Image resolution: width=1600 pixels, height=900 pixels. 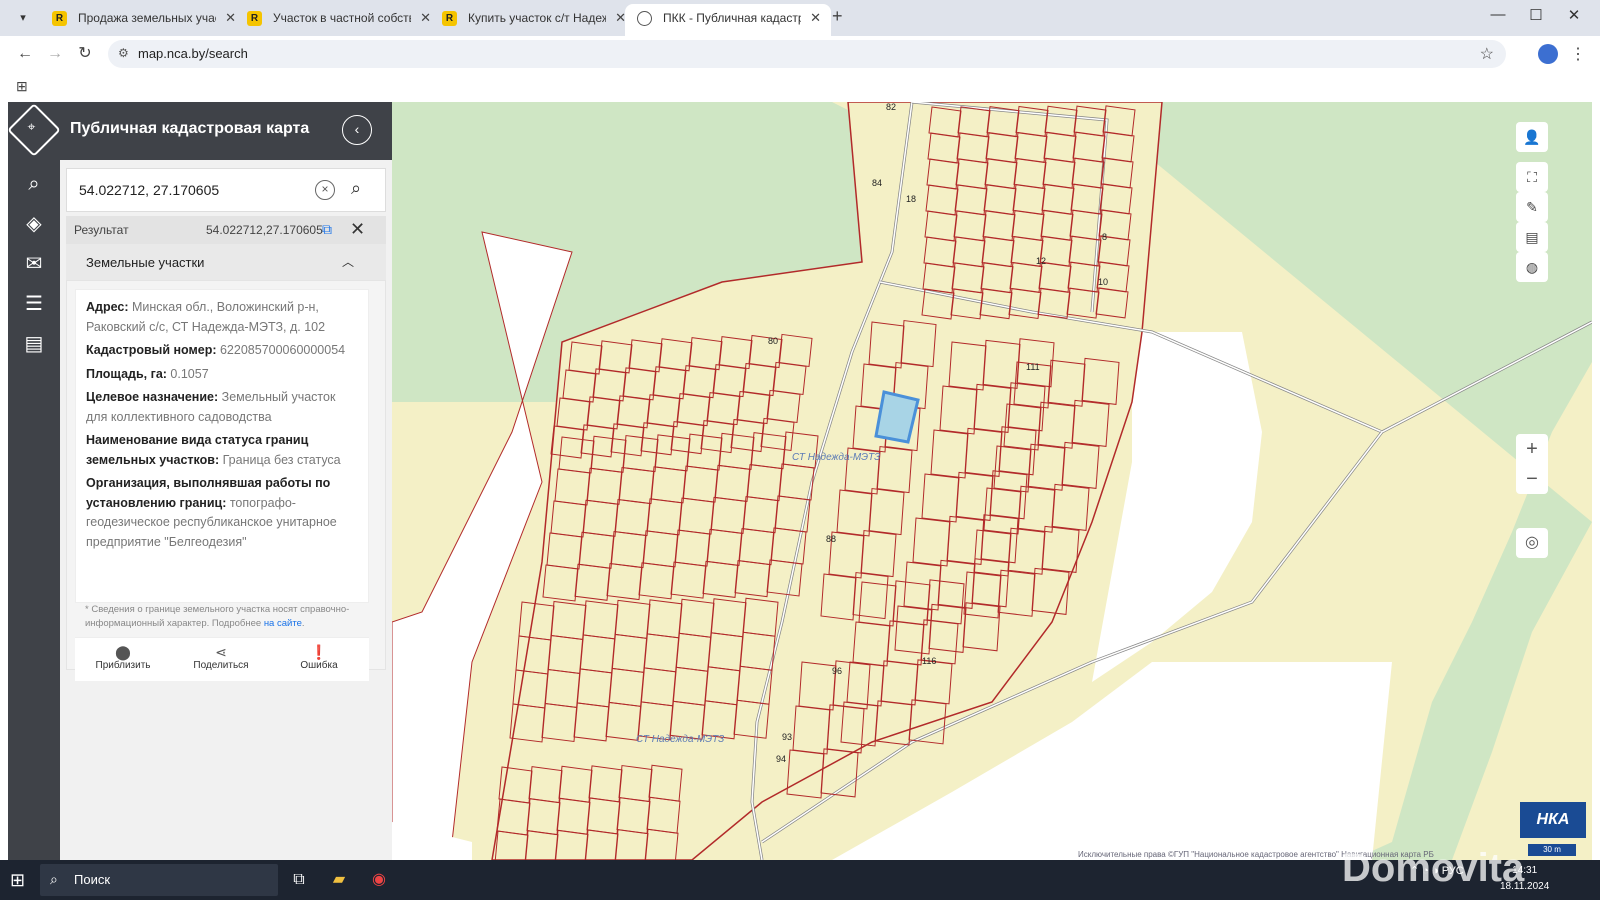 What do you see at coordinates (92, 879) in the screenshot?
I see `taskbar-search-label: Поиск` at bounding box center [92, 879].